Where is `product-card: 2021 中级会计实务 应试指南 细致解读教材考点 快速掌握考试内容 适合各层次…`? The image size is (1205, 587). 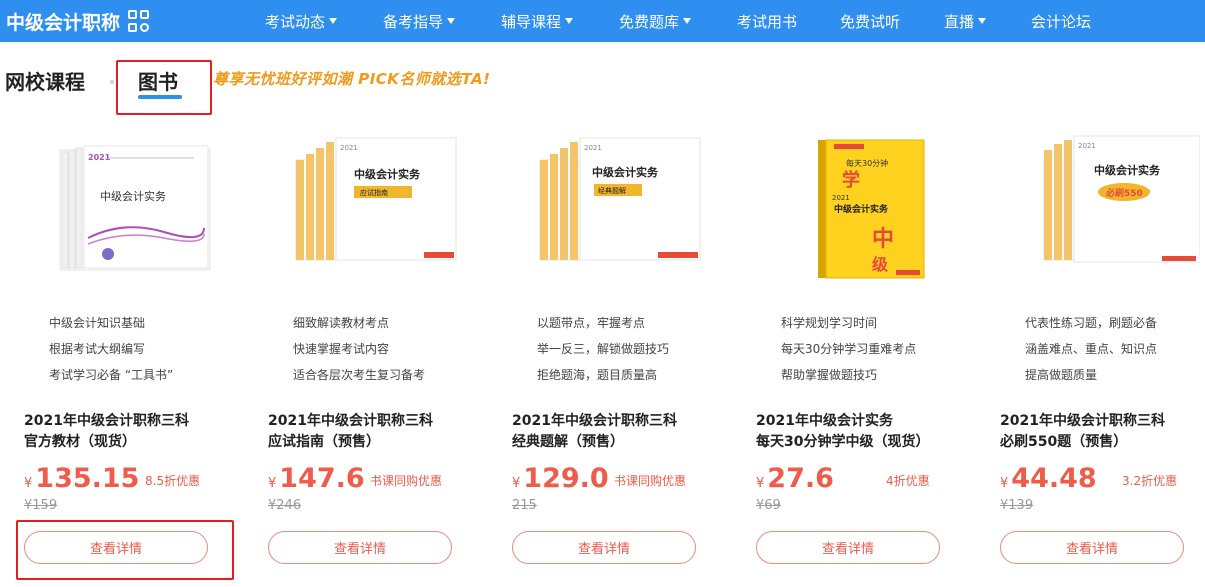 product-card: 2021 中级会计实务 应试指南 细致解读教材考点 快速掌握考试内容 适合各层次… is located at coordinates (378, 350).